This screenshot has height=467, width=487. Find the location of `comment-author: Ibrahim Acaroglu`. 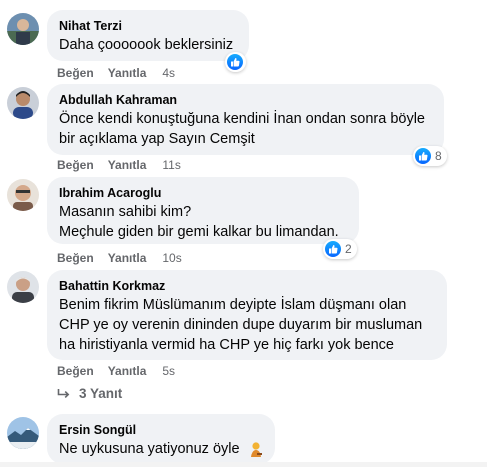

comment-author: Ibrahim Acaroglu is located at coordinates (203, 193).